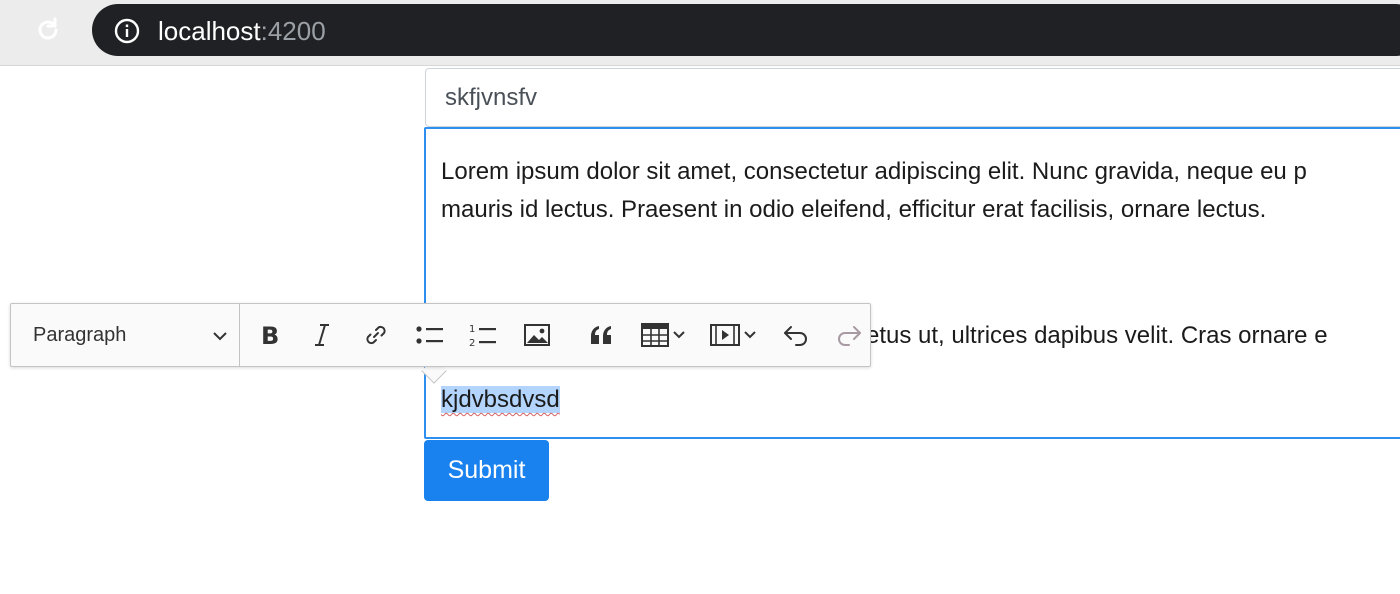 Image resolution: width=1400 pixels, height=594 pixels. I want to click on italic-button, so click(322, 335).